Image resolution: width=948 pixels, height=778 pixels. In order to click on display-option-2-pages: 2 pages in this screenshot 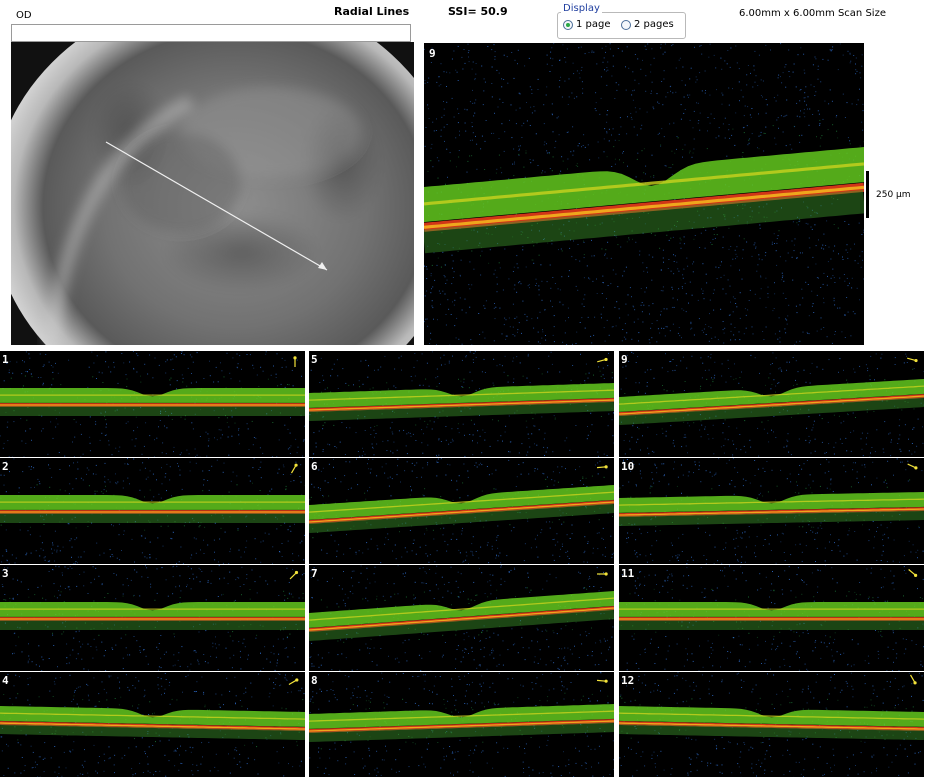, I will do `click(647, 24)`.